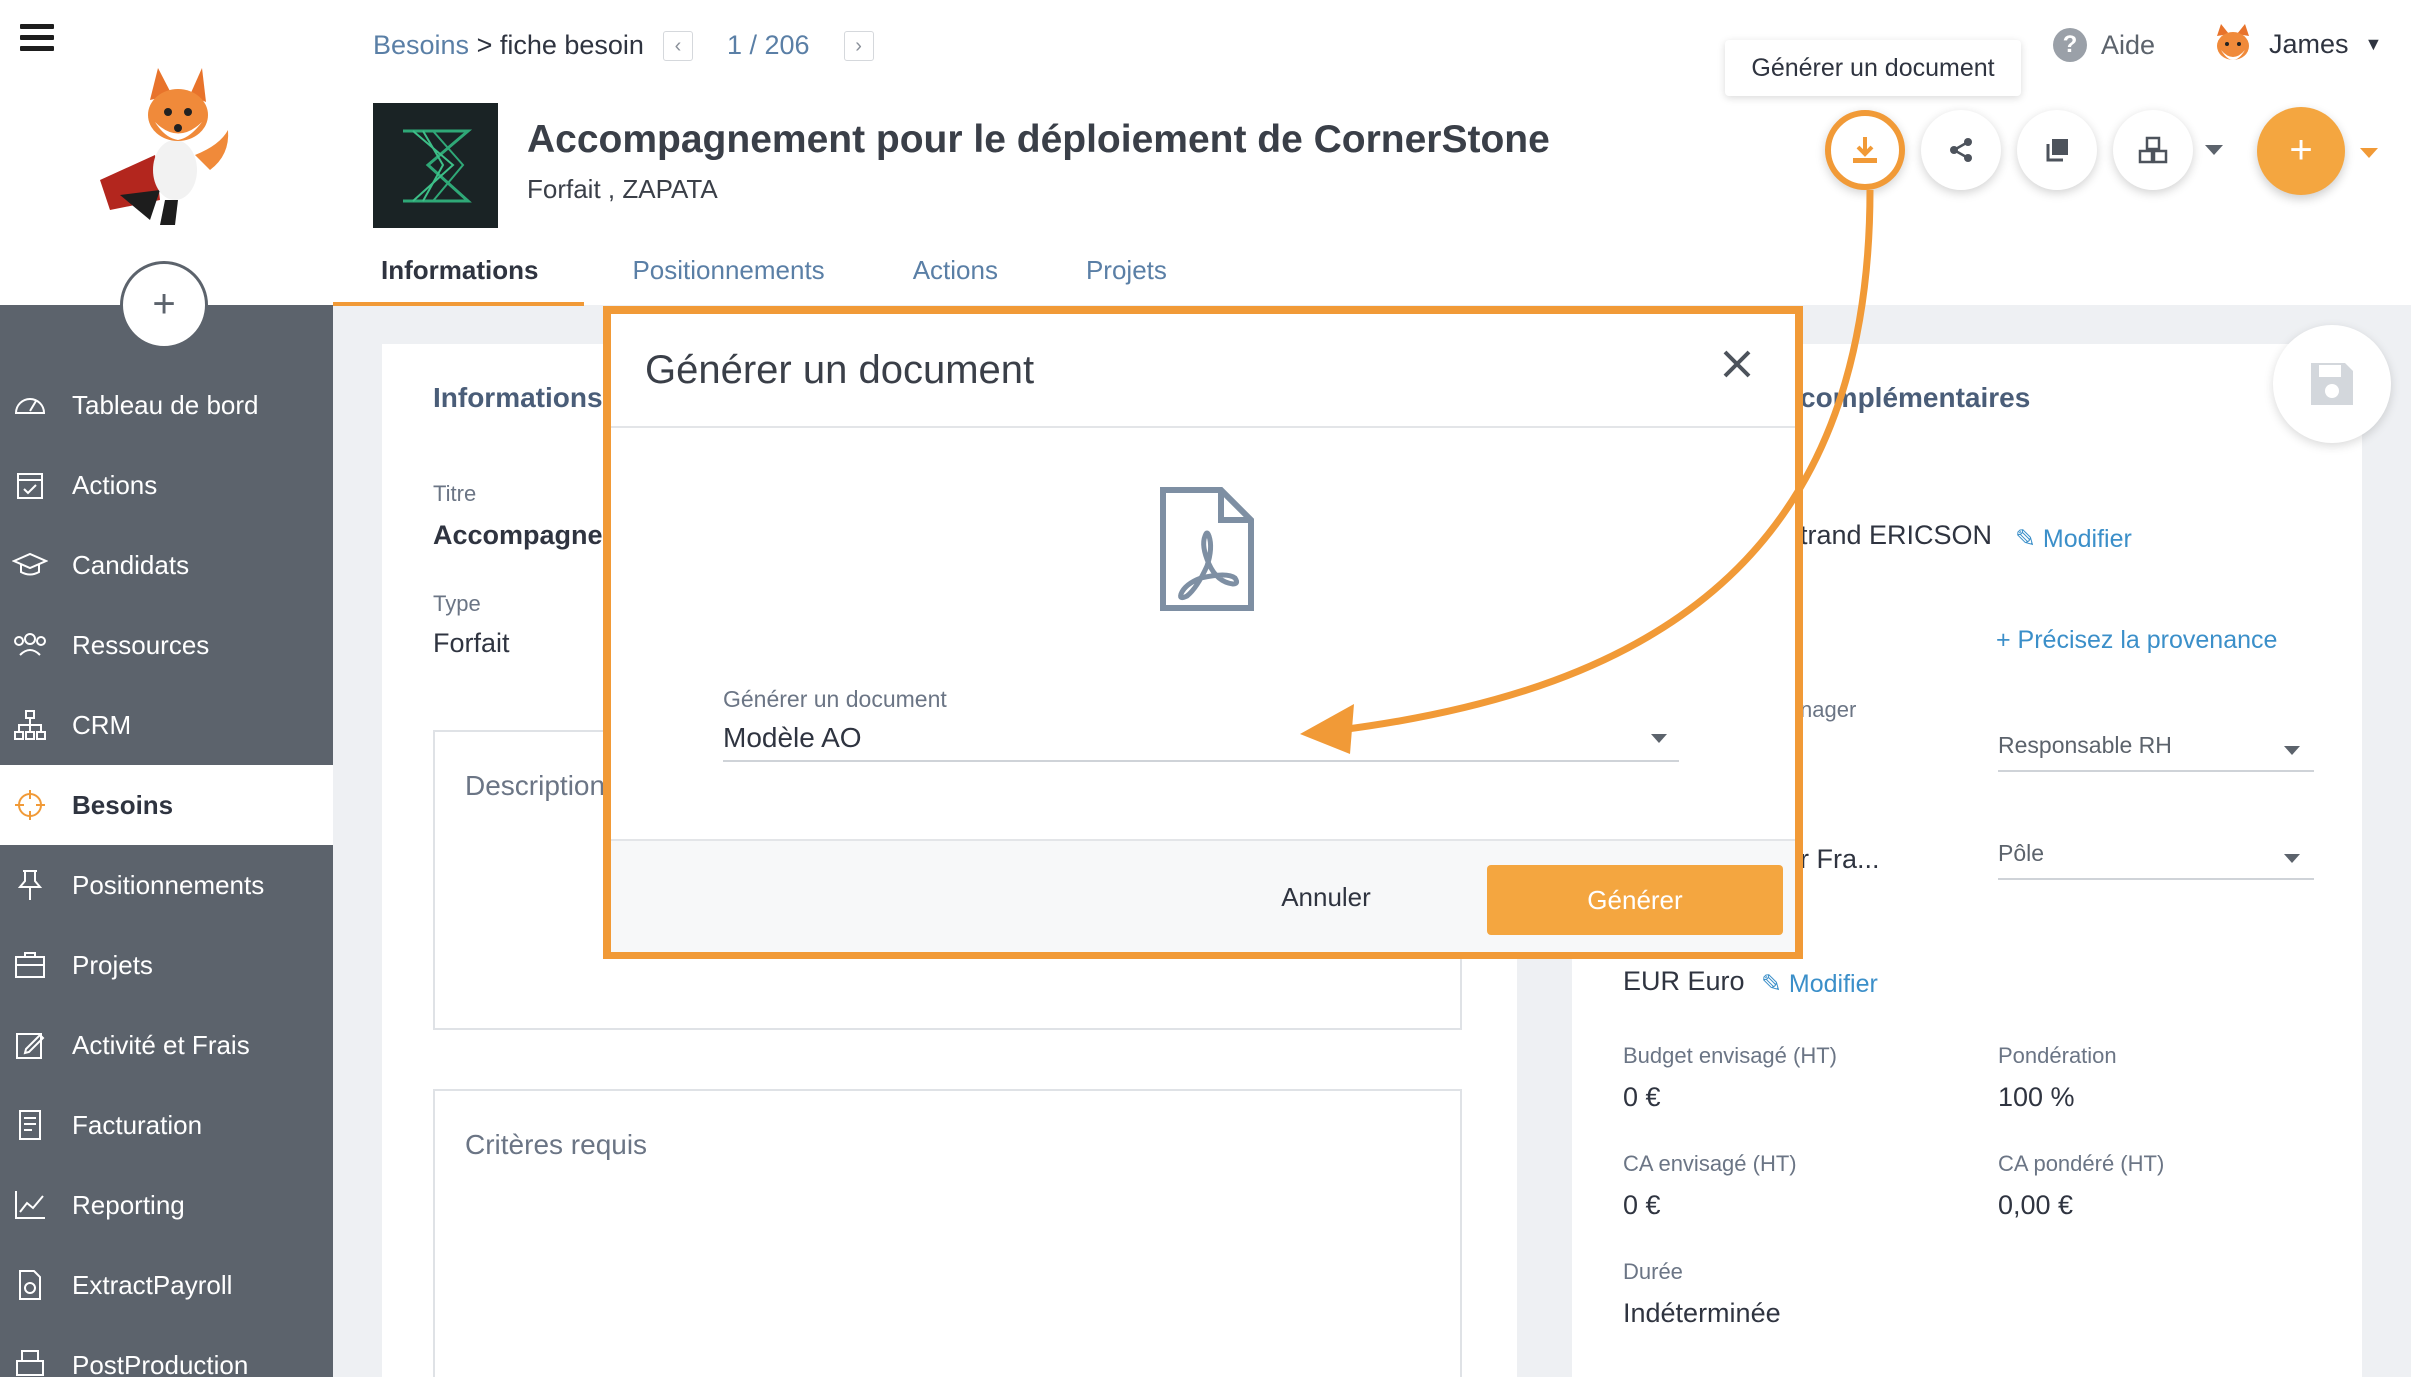  I want to click on tab-actions: Actions, so click(951, 278).